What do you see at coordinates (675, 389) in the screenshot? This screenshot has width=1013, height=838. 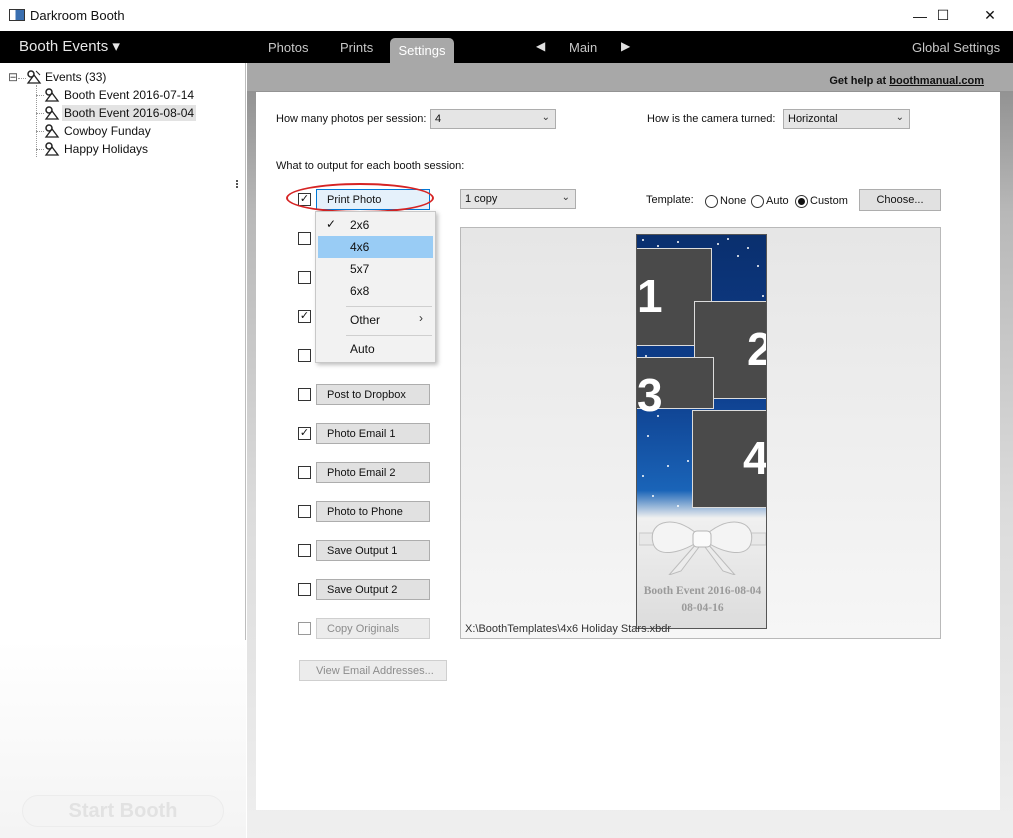 I see `photo-slot-3: 3` at bounding box center [675, 389].